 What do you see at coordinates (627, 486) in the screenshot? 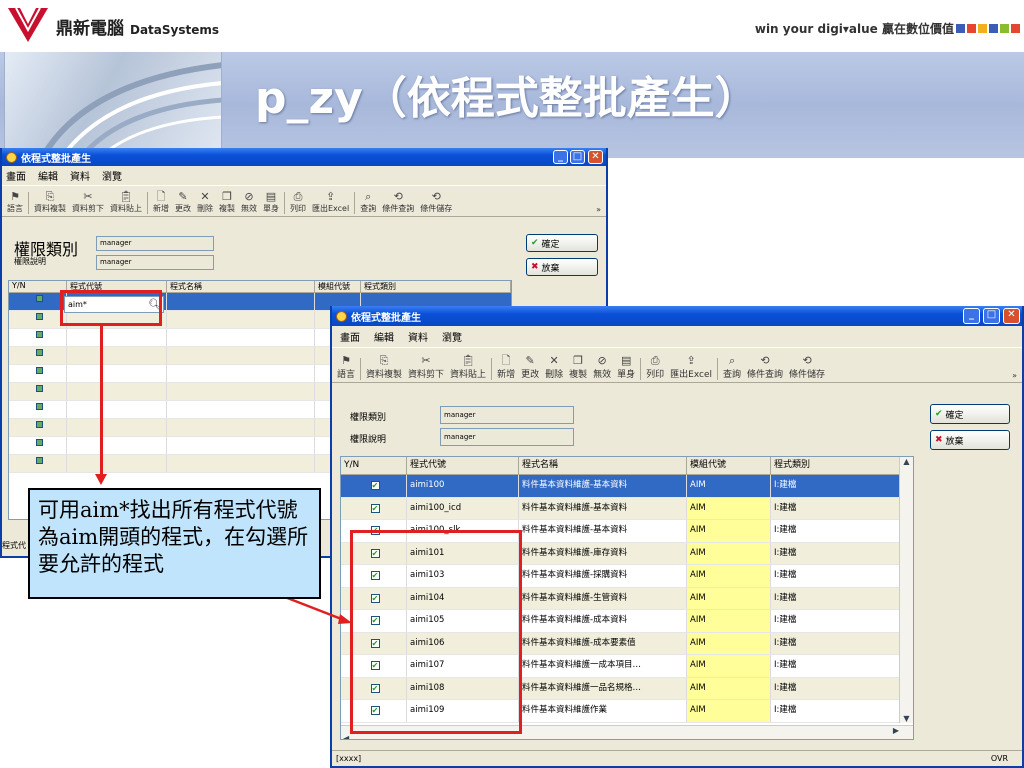
I see `table-row: aimi100料件基本資料維護-基本資料AIMI:建檔` at bounding box center [627, 486].